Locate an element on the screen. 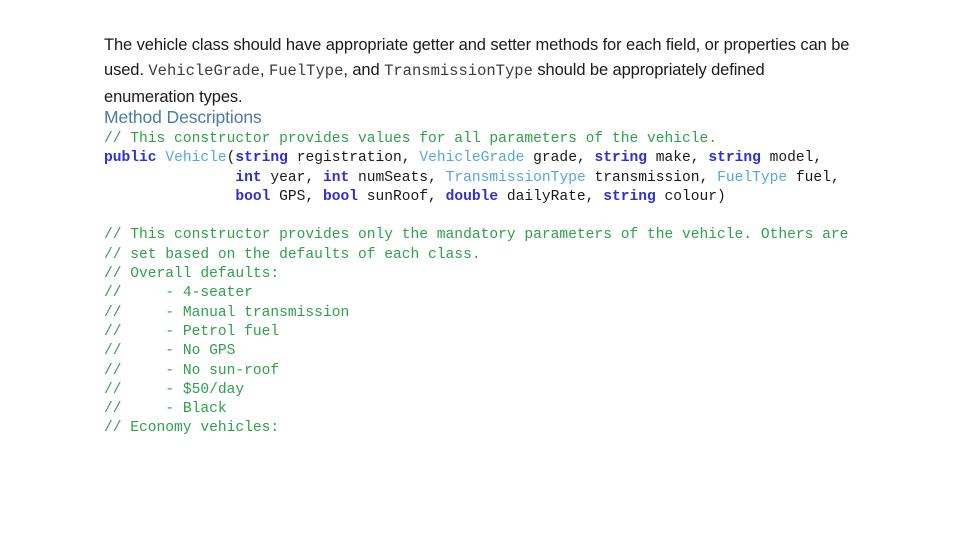 This screenshot has width=969, height=555. code-token: TransmissionType is located at coordinates (515, 177).